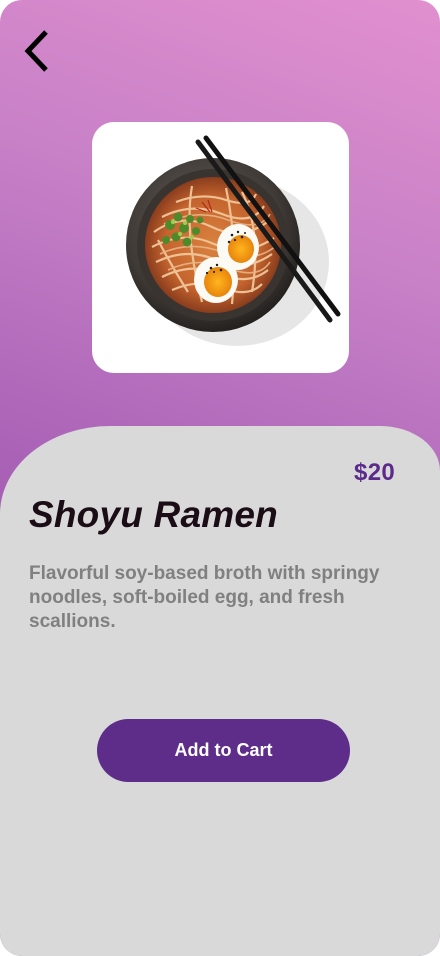  I want to click on chevron-left-icon, so click(36, 51).